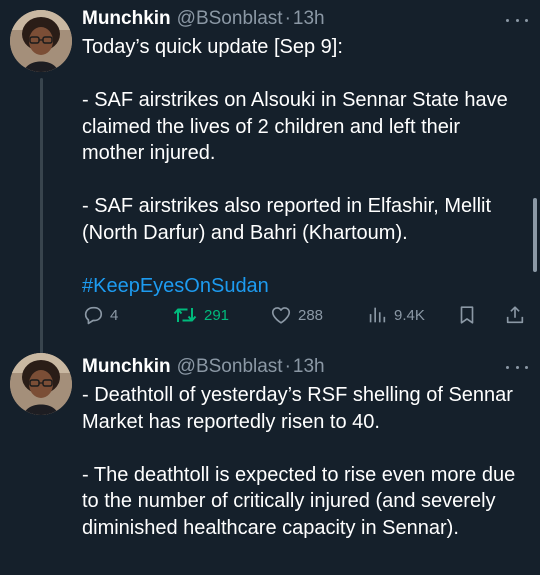  Describe the element at coordinates (41, 218) in the screenshot. I see `thread-line` at that location.